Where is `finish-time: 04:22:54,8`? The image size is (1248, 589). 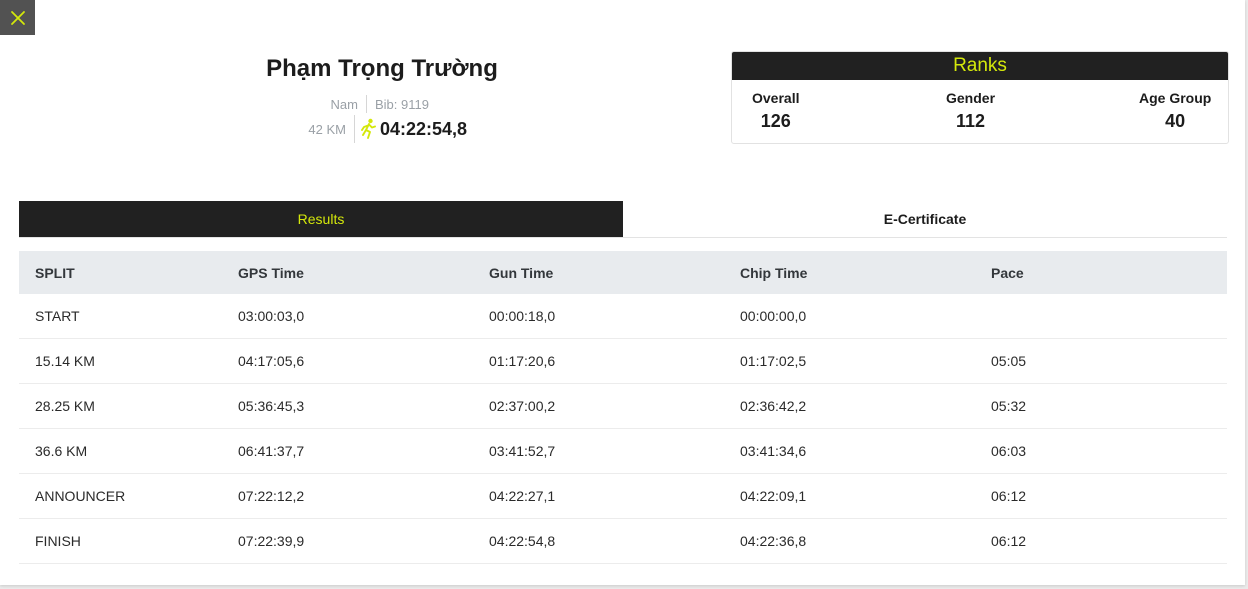
finish-time: 04:22:54,8 is located at coordinates (424, 128).